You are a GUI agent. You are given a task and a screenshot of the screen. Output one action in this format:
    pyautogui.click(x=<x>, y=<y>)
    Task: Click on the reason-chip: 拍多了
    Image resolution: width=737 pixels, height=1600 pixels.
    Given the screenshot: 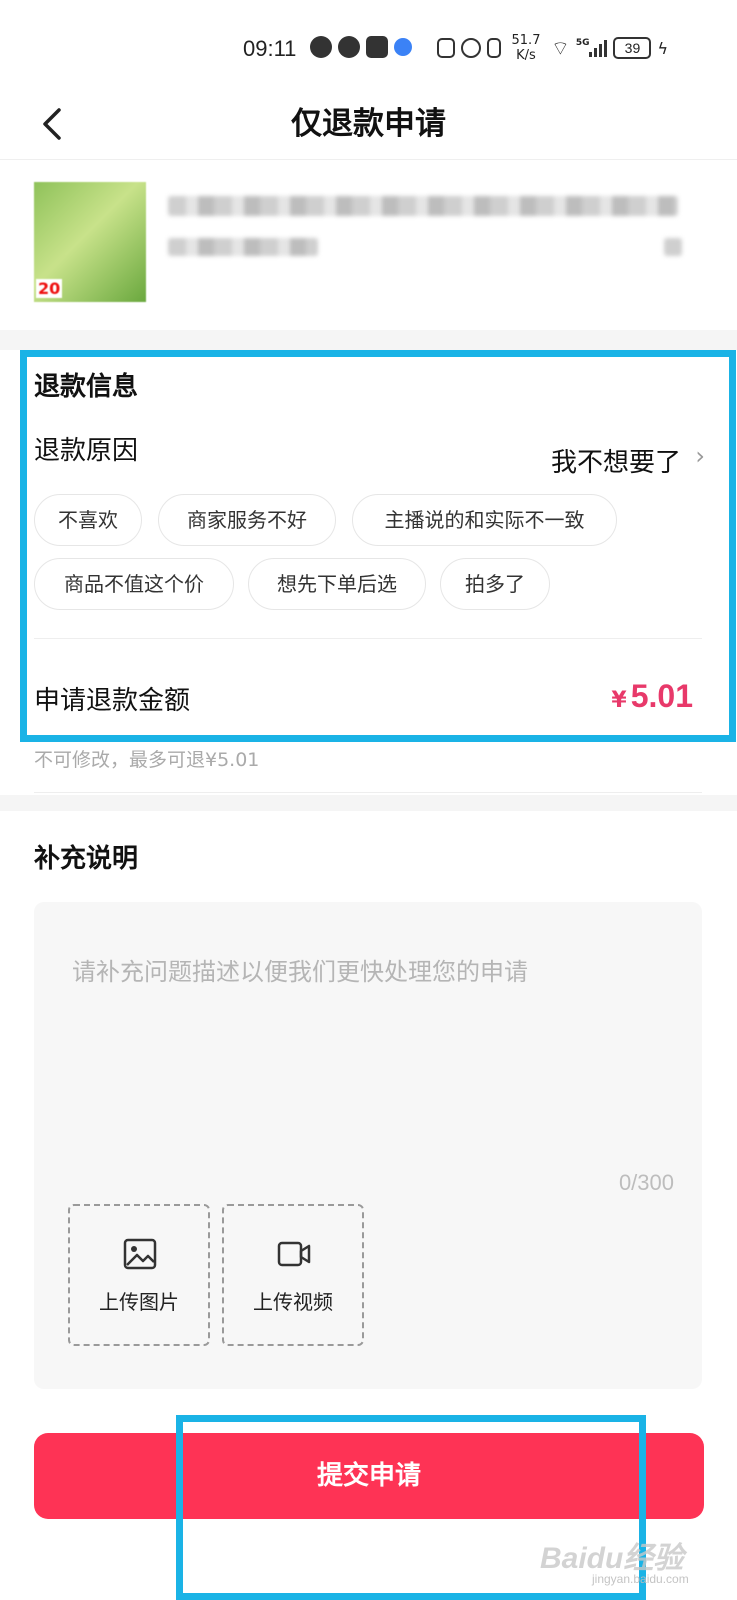 What is the action you would take?
    pyautogui.click(x=495, y=584)
    